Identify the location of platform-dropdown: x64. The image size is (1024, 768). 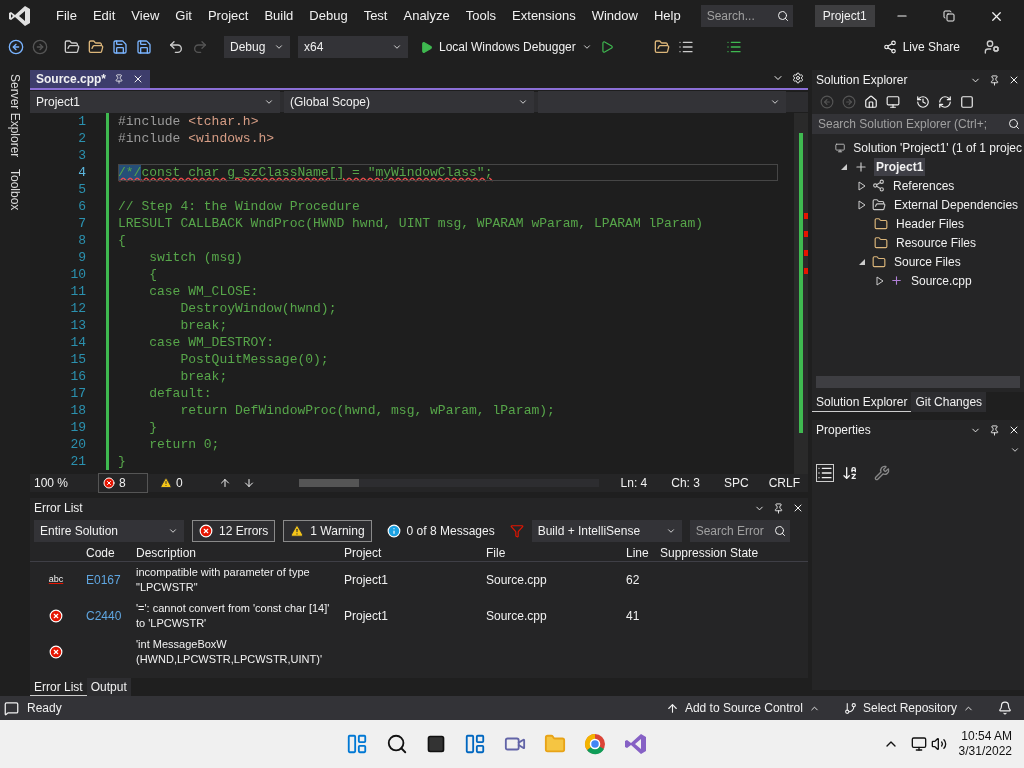
(353, 47).